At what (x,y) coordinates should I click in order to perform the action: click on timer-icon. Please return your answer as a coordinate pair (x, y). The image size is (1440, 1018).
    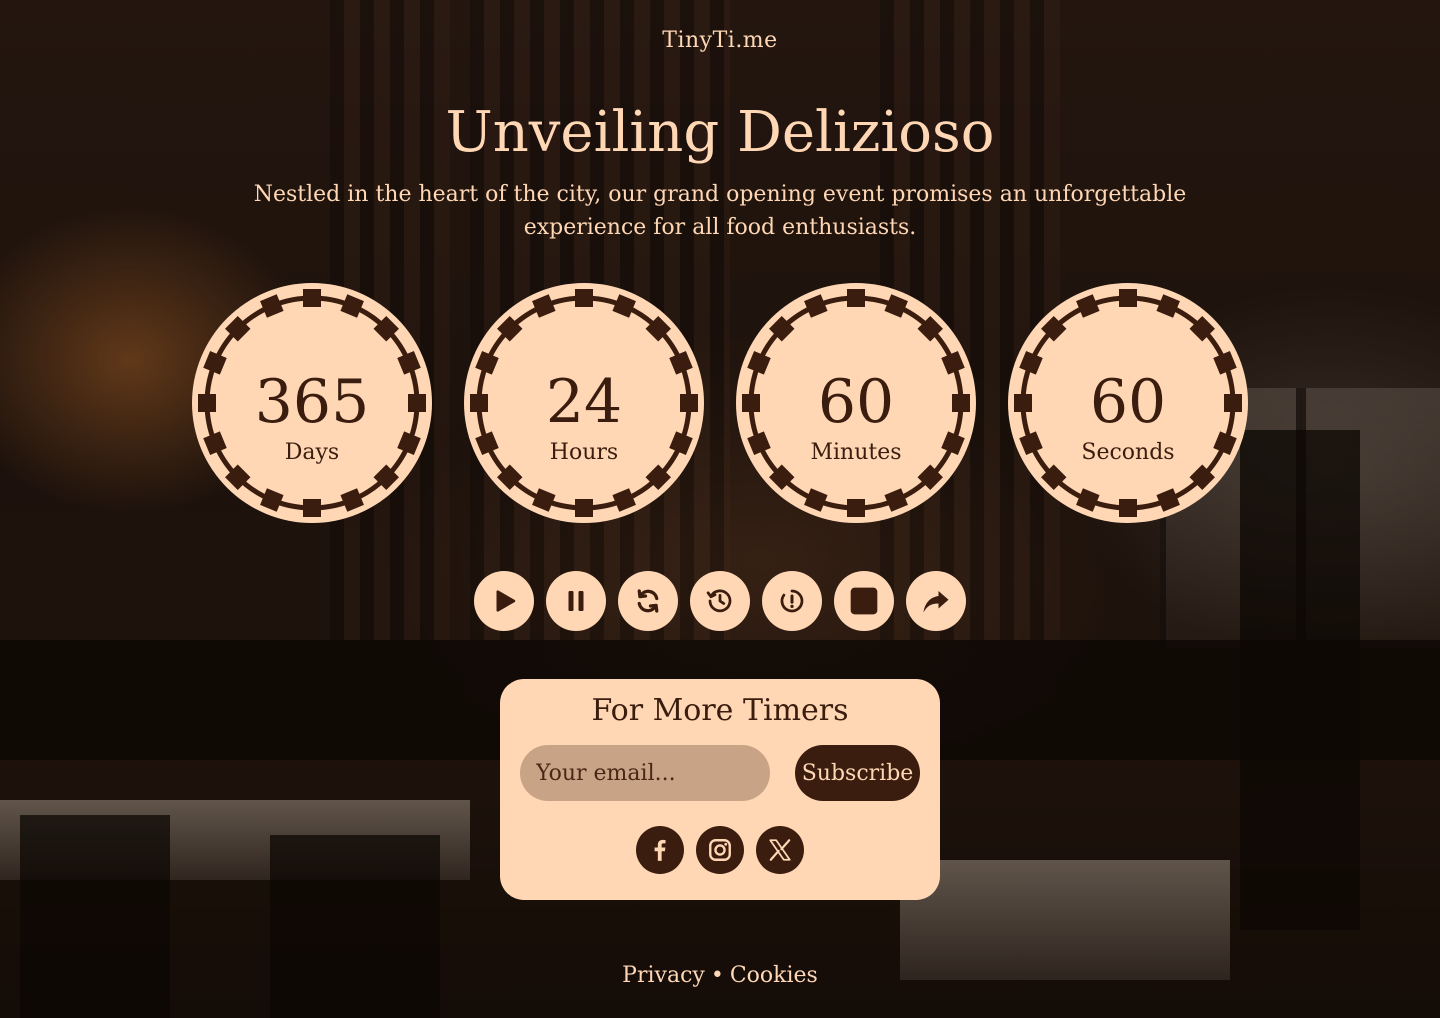
    Looking at the image, I should click on (792, 601).